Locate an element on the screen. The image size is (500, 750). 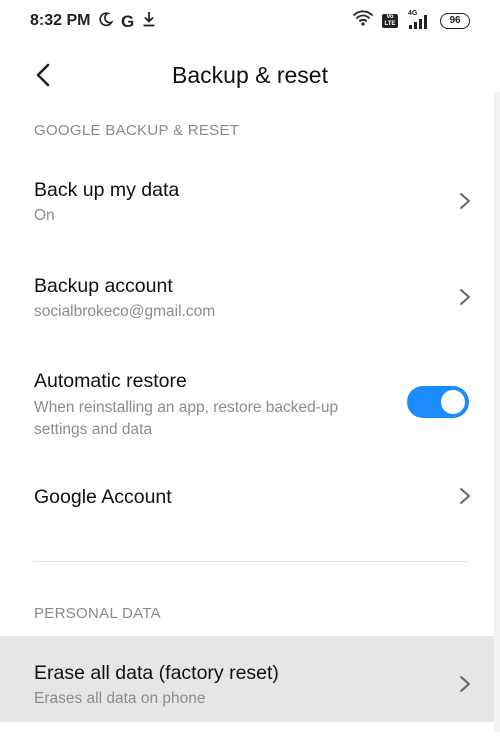
row-title: Back up my data is located at coordinates (107, 190).